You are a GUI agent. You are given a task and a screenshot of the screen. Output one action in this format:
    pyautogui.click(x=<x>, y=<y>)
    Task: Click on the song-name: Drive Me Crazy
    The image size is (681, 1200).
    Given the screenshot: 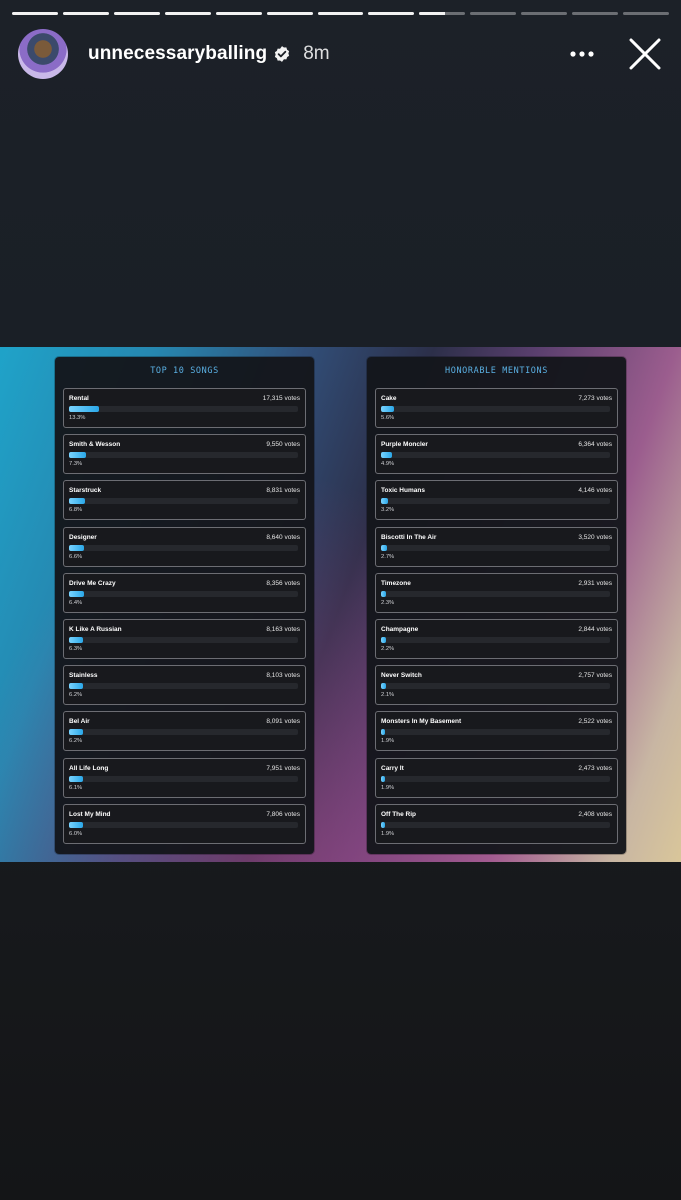 What is the action you would take?
    pyautogui.click(x=92, y=583)
    